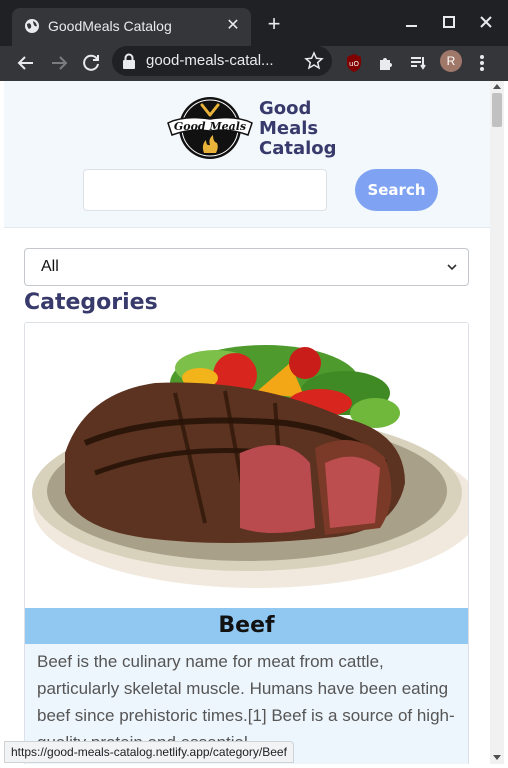 The height and width of the screenshot is (768, 508). Describe the element at coordinates (386, 63) in the screenshot. I see `extensions-puzzle-icon` at that location.